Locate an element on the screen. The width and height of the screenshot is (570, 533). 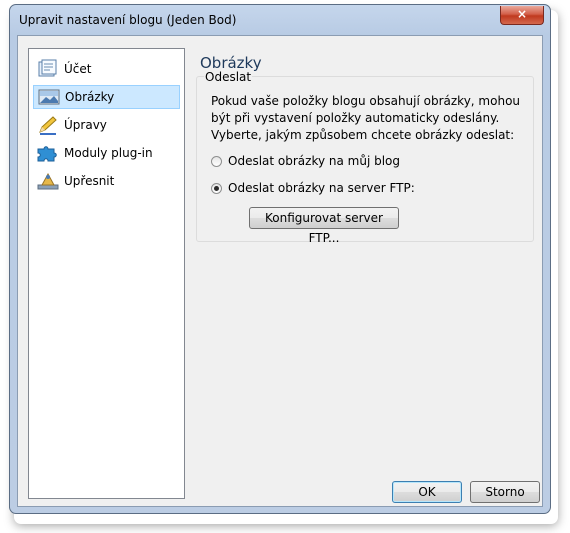
sidebar-item-label: Upřesnit is located at coordinates (89, 181).